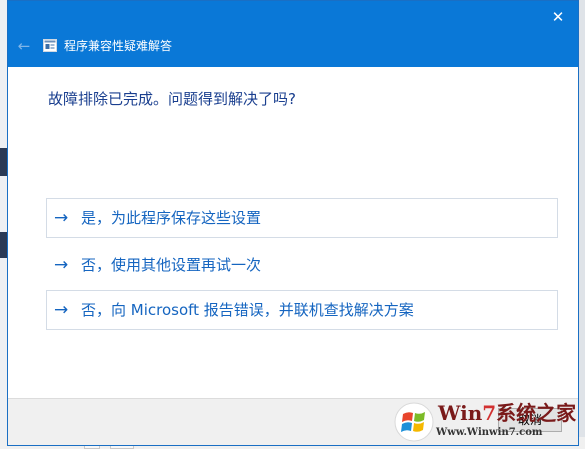  I want to click on back-arrow-icon: ←, so click(24, 46).